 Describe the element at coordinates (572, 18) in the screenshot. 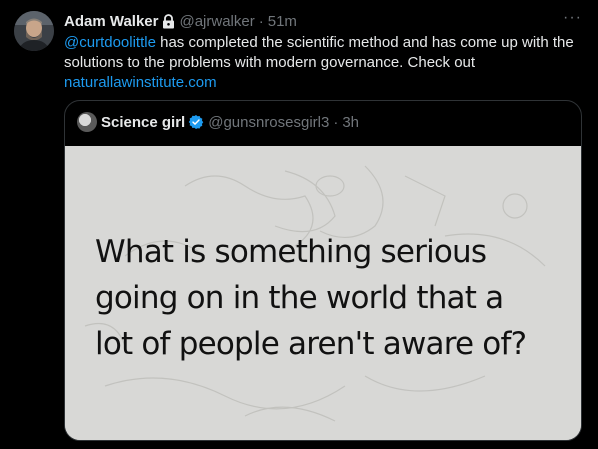

I see `more-horizontal-icon: ···` at that location.